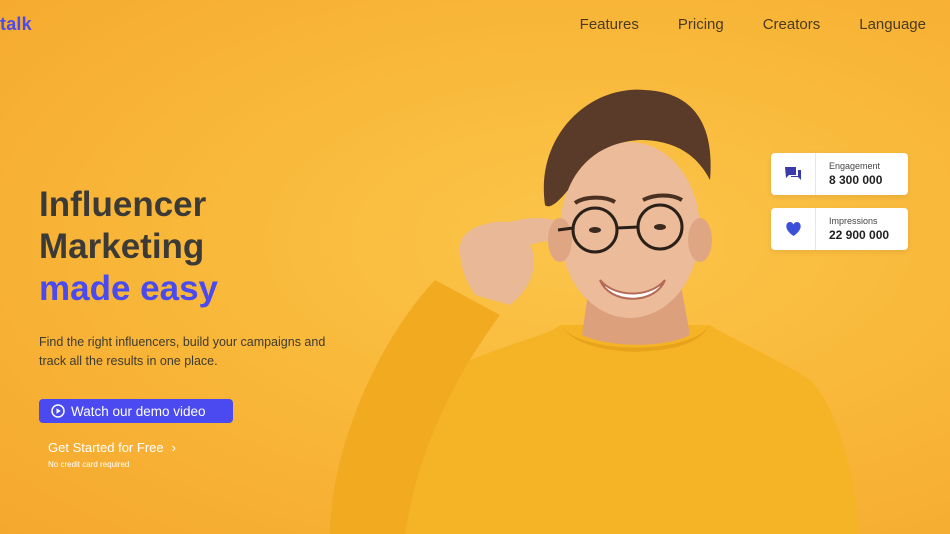 The image size is (950, 534). I want to click on watch-demo-button: Watch our demo video, so click(136, 411).